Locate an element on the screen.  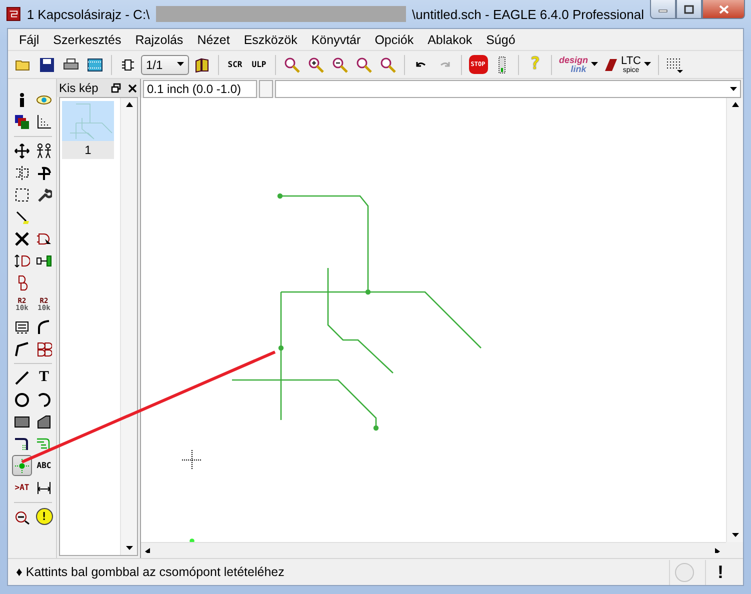
tool-button: T is located at coordinates (44, 377).